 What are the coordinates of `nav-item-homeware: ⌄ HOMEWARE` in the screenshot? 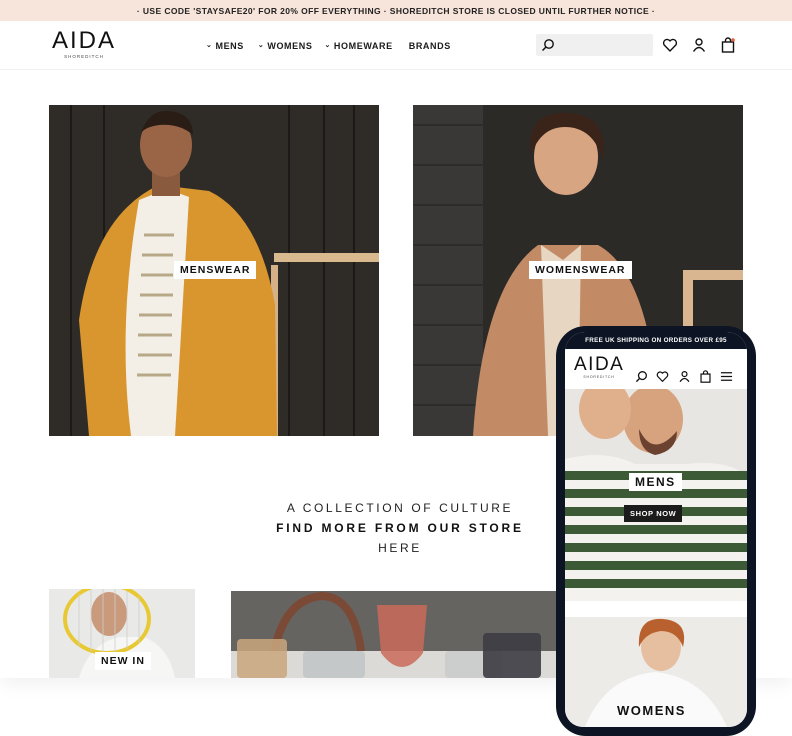 It's located at (358, 46).